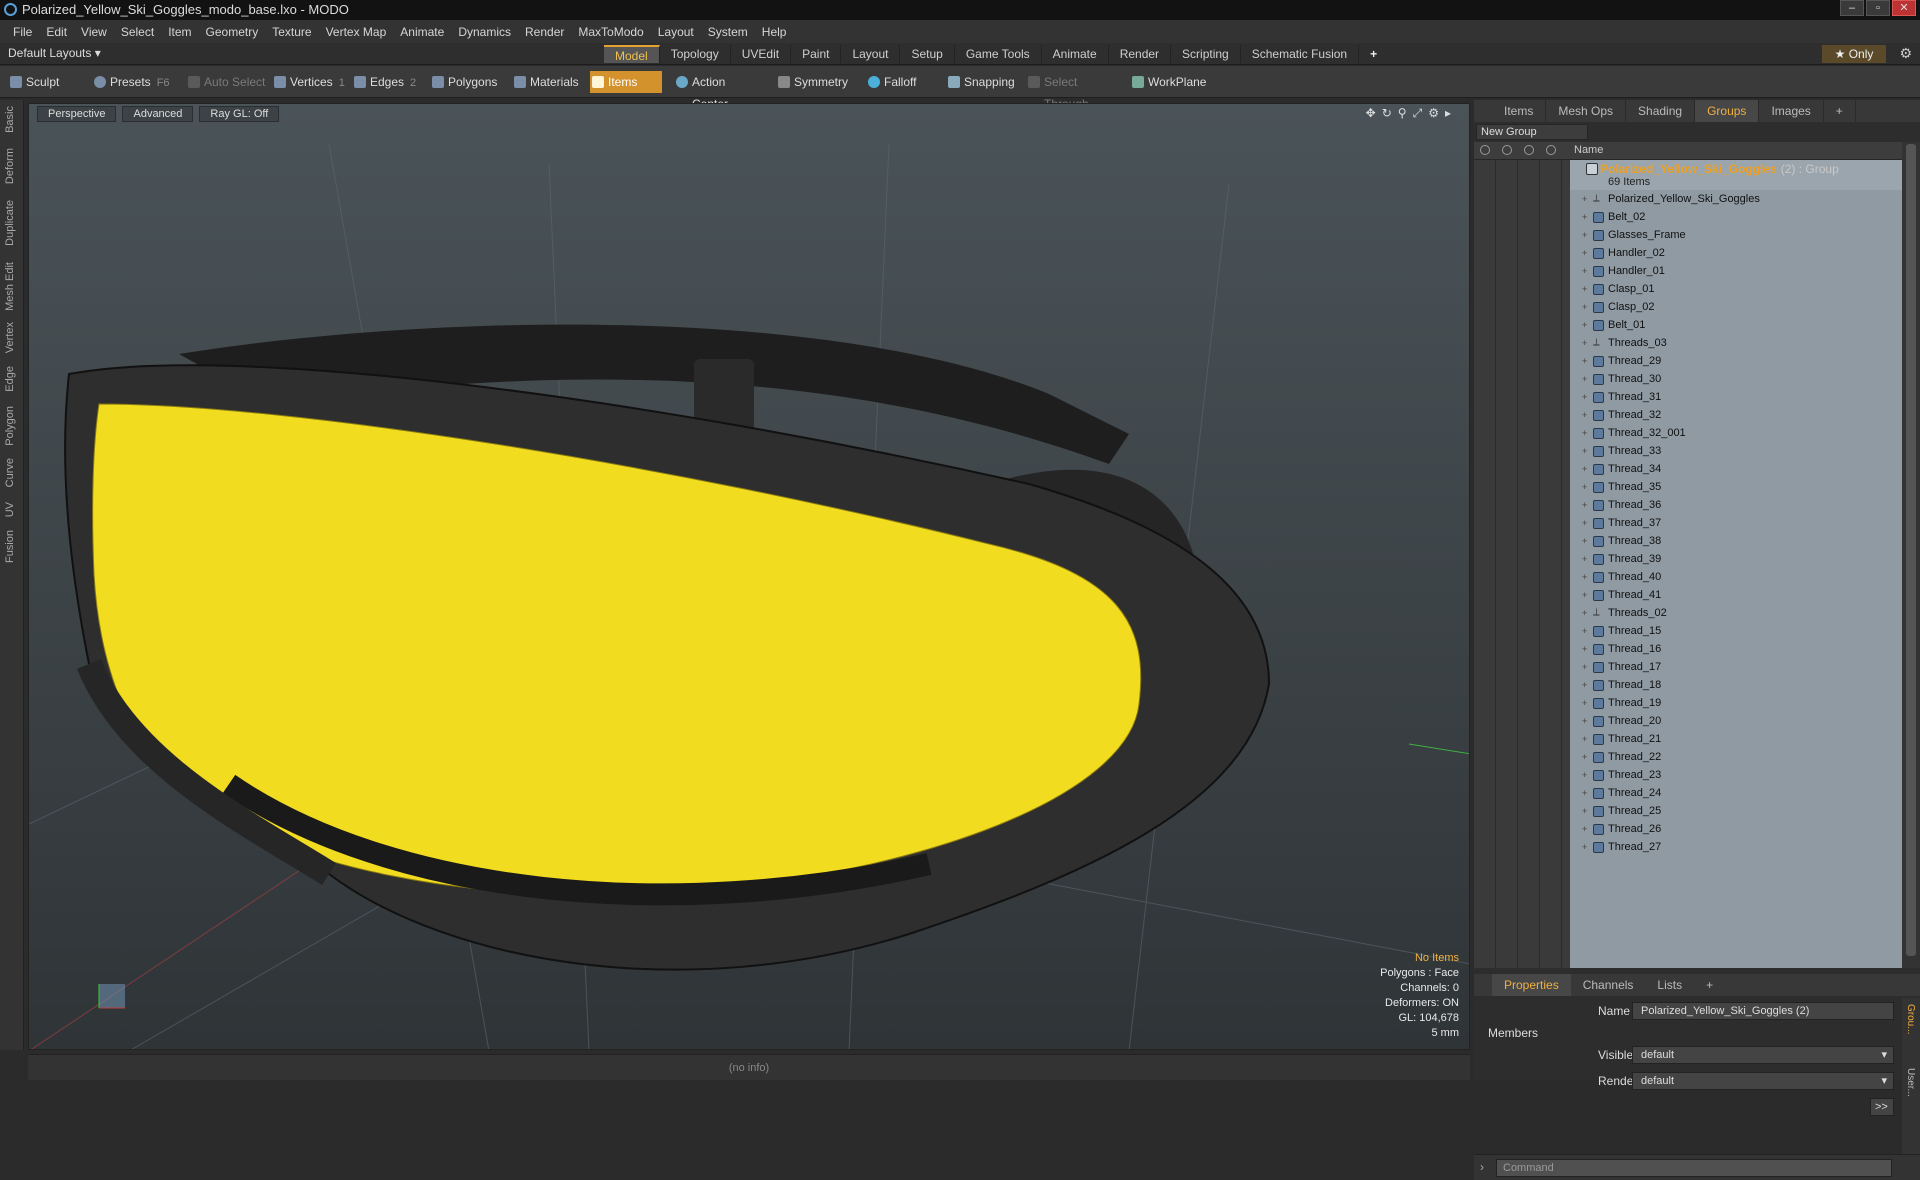 This screenshot has width=1920, height=1180. What do you see at coordinates (1513, 1033) in the screenshot?
I see `members-section: Members` at bounding box center [1513, 1033].